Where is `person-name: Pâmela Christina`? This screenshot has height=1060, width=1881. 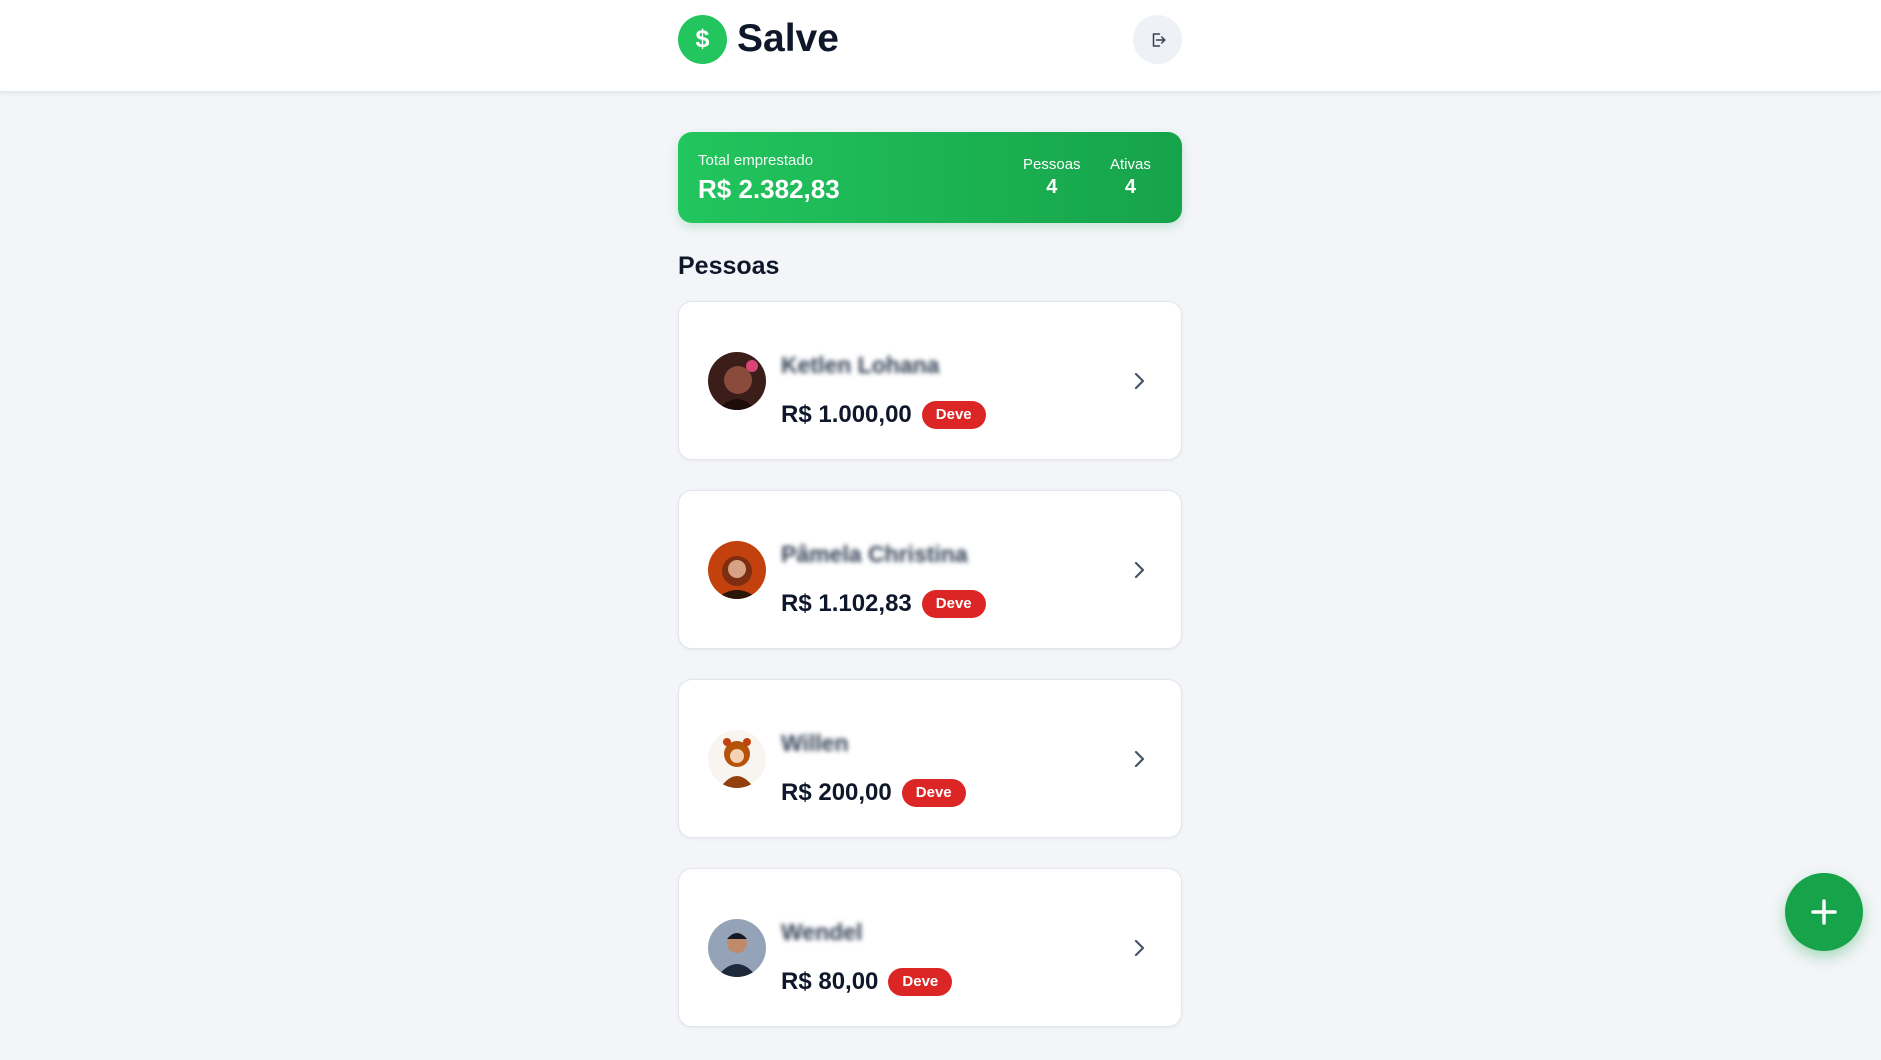
person-name: Pâmela Christina is located at coordinates (874, 554).